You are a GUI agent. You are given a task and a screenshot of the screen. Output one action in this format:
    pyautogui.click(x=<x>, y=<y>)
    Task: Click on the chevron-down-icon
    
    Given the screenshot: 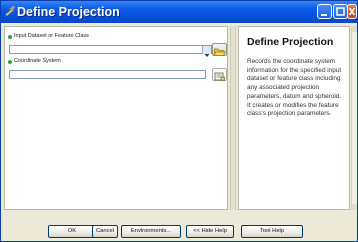 What is the action you would take?
    pyautogui.click(x=207, y=55)
    